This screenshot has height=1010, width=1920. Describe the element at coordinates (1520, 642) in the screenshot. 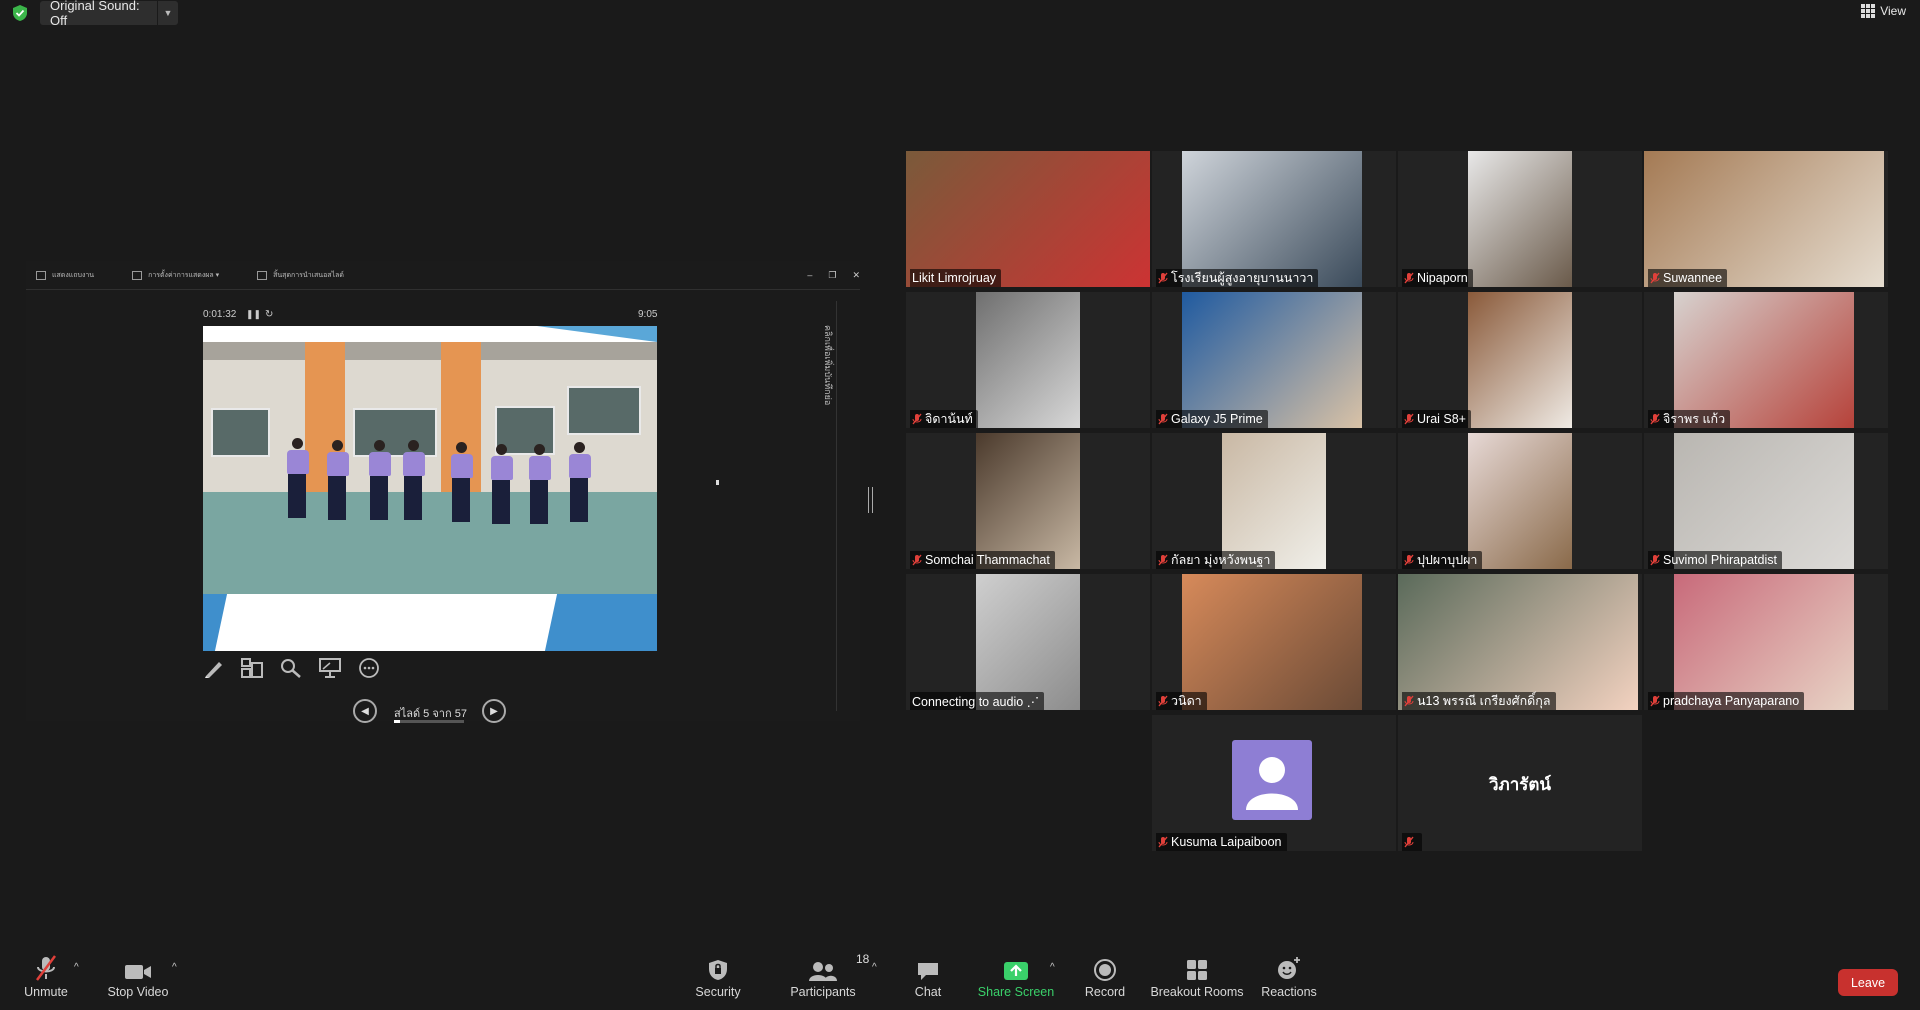

I see `participant-tile: น13 พรรณี เกรียงศักดิ์กุล` at that location.